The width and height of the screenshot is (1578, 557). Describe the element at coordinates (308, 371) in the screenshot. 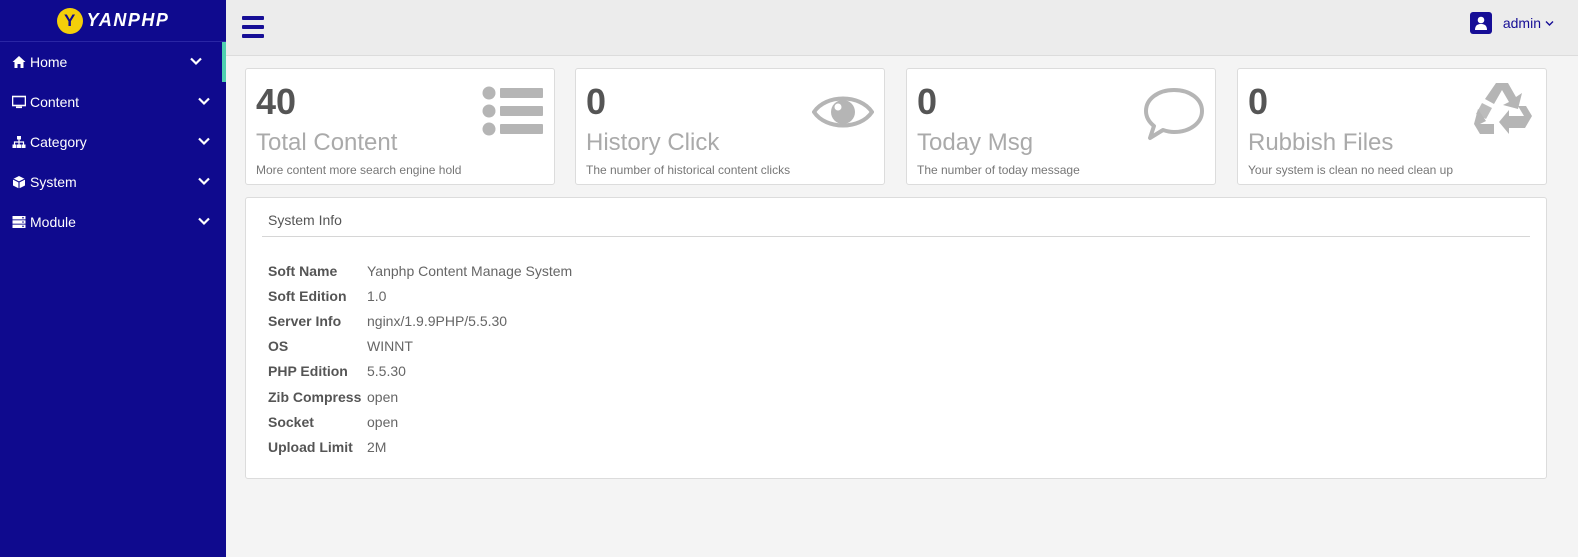

I see `info-key: PHP Edition` at that location.